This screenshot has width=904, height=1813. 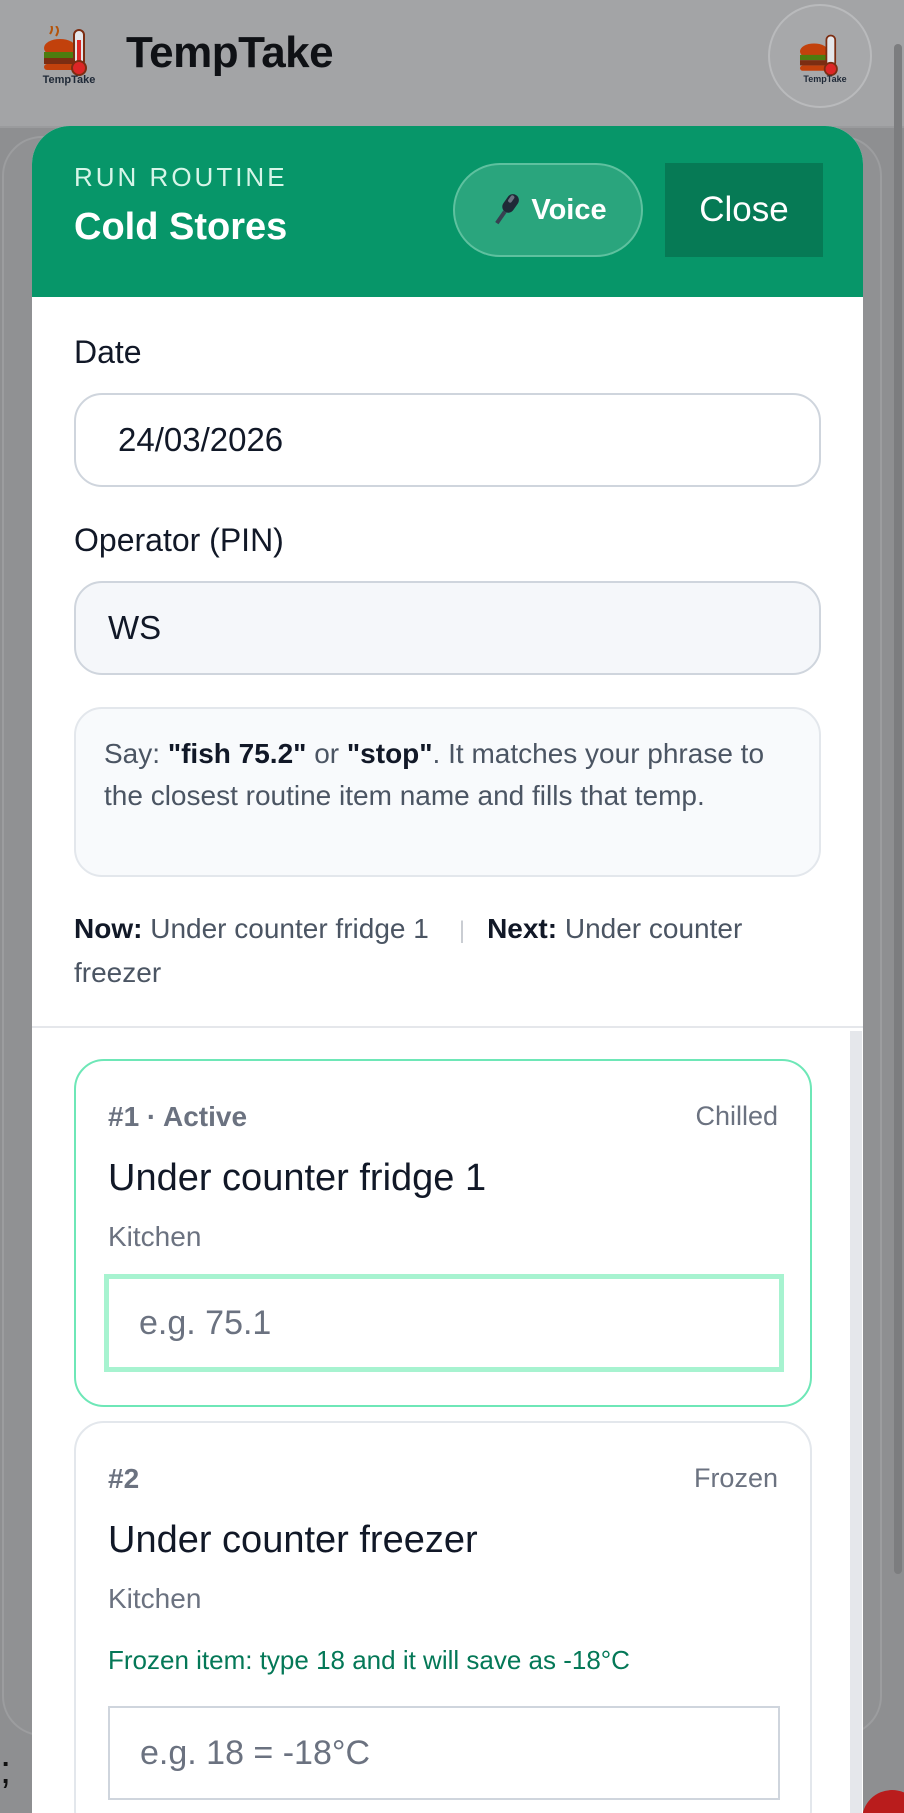 I want to click on modal-header: RUN ROUTINE Cold Stores Voice Close, so click(x=447, y=211).